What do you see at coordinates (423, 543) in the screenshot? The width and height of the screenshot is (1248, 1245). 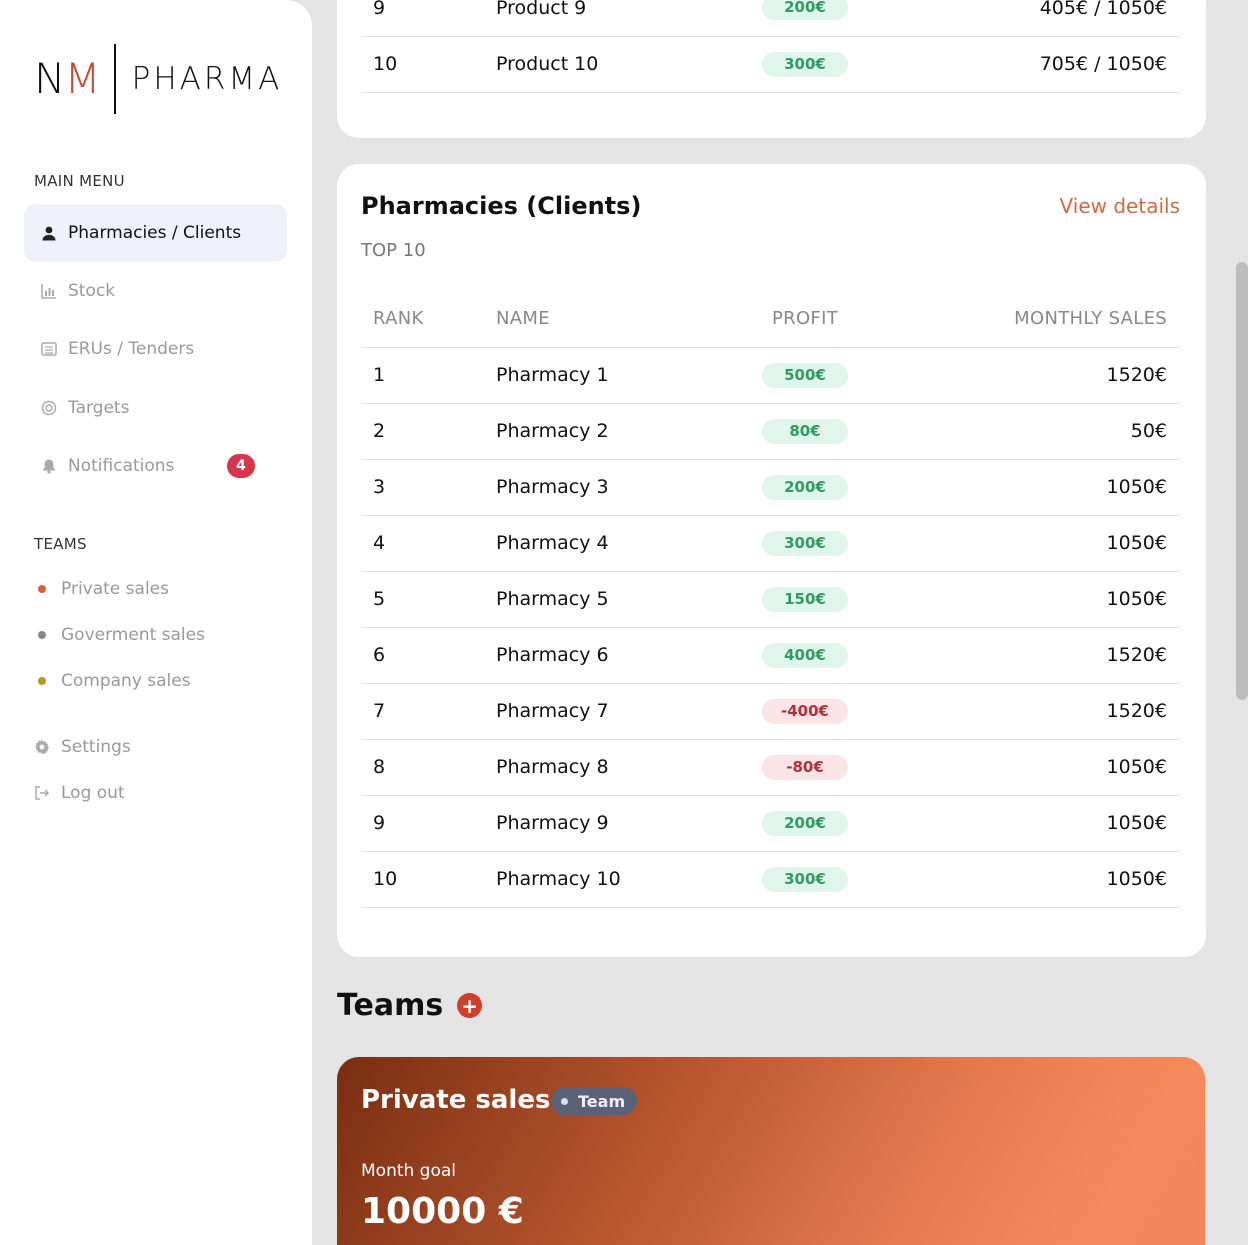 I see `rank-cell: 4` at bounding box center [423, 543].